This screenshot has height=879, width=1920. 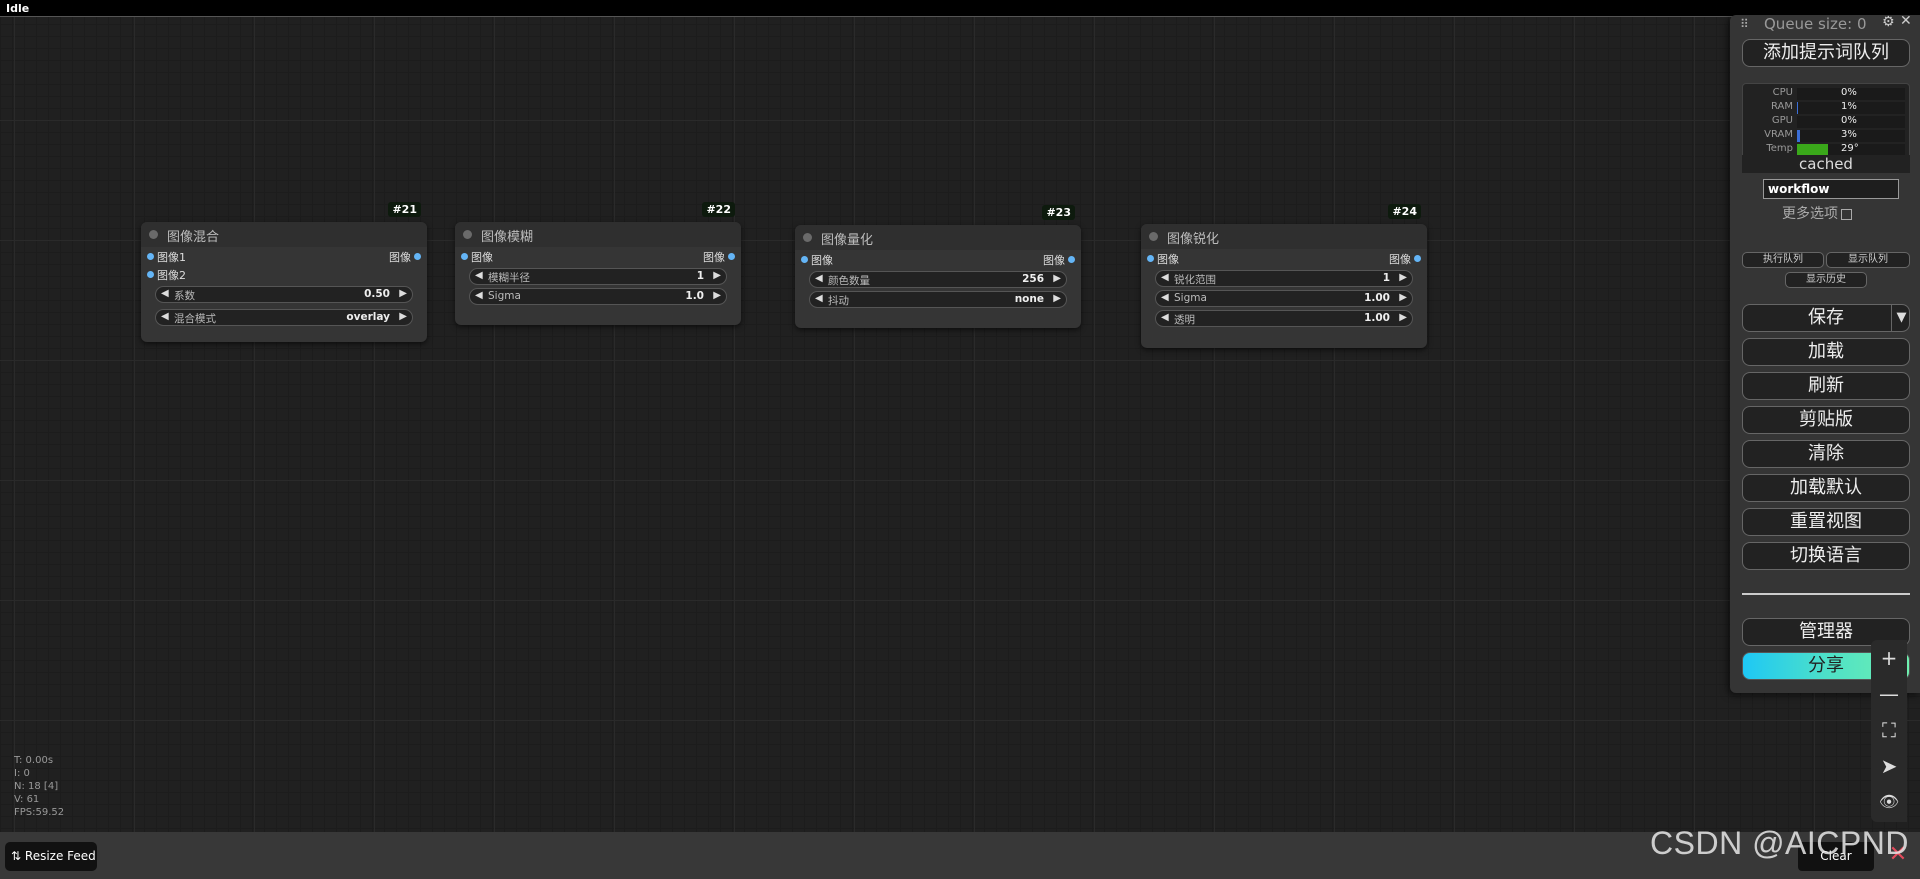 I want to click on render-time: T: 0.00s, so click(x=34, y=760).